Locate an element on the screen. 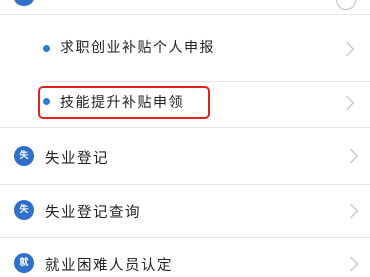 The height and width of the screenshot is (277, 370). list-item-label: 求职创业补贴个人申报 is located at coordinates (137, 48).